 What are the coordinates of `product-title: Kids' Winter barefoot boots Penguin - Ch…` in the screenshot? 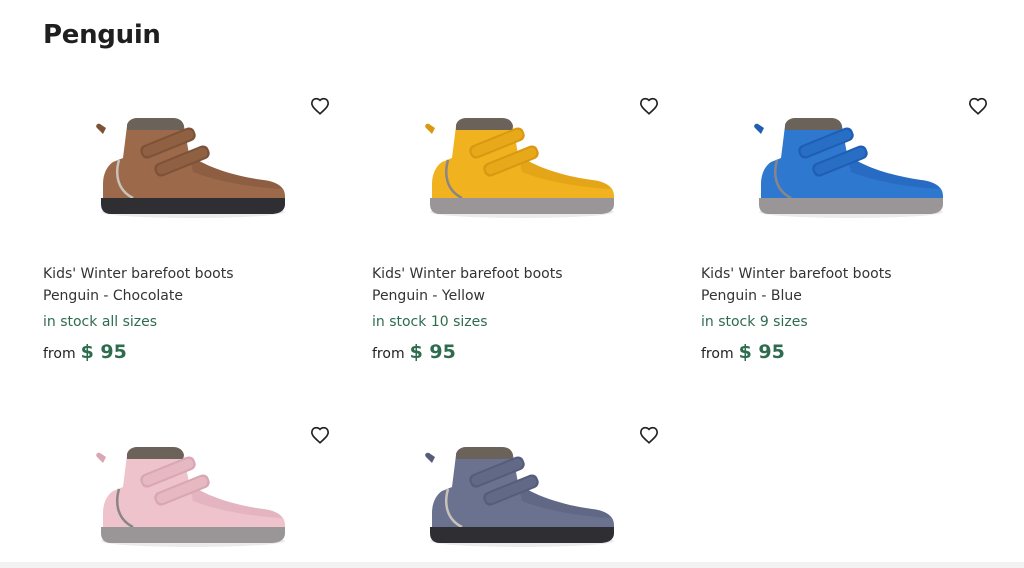 It's located at (188, 285).